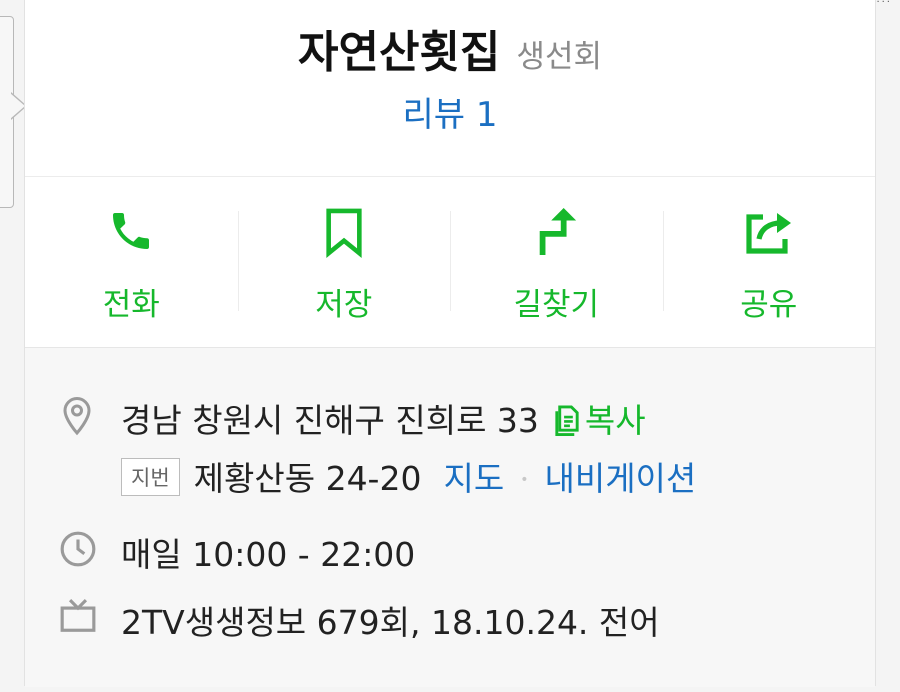  Describe the element at coordinates (884, 4) in the screenshot. I see `more-options-icon: ···` at that location.